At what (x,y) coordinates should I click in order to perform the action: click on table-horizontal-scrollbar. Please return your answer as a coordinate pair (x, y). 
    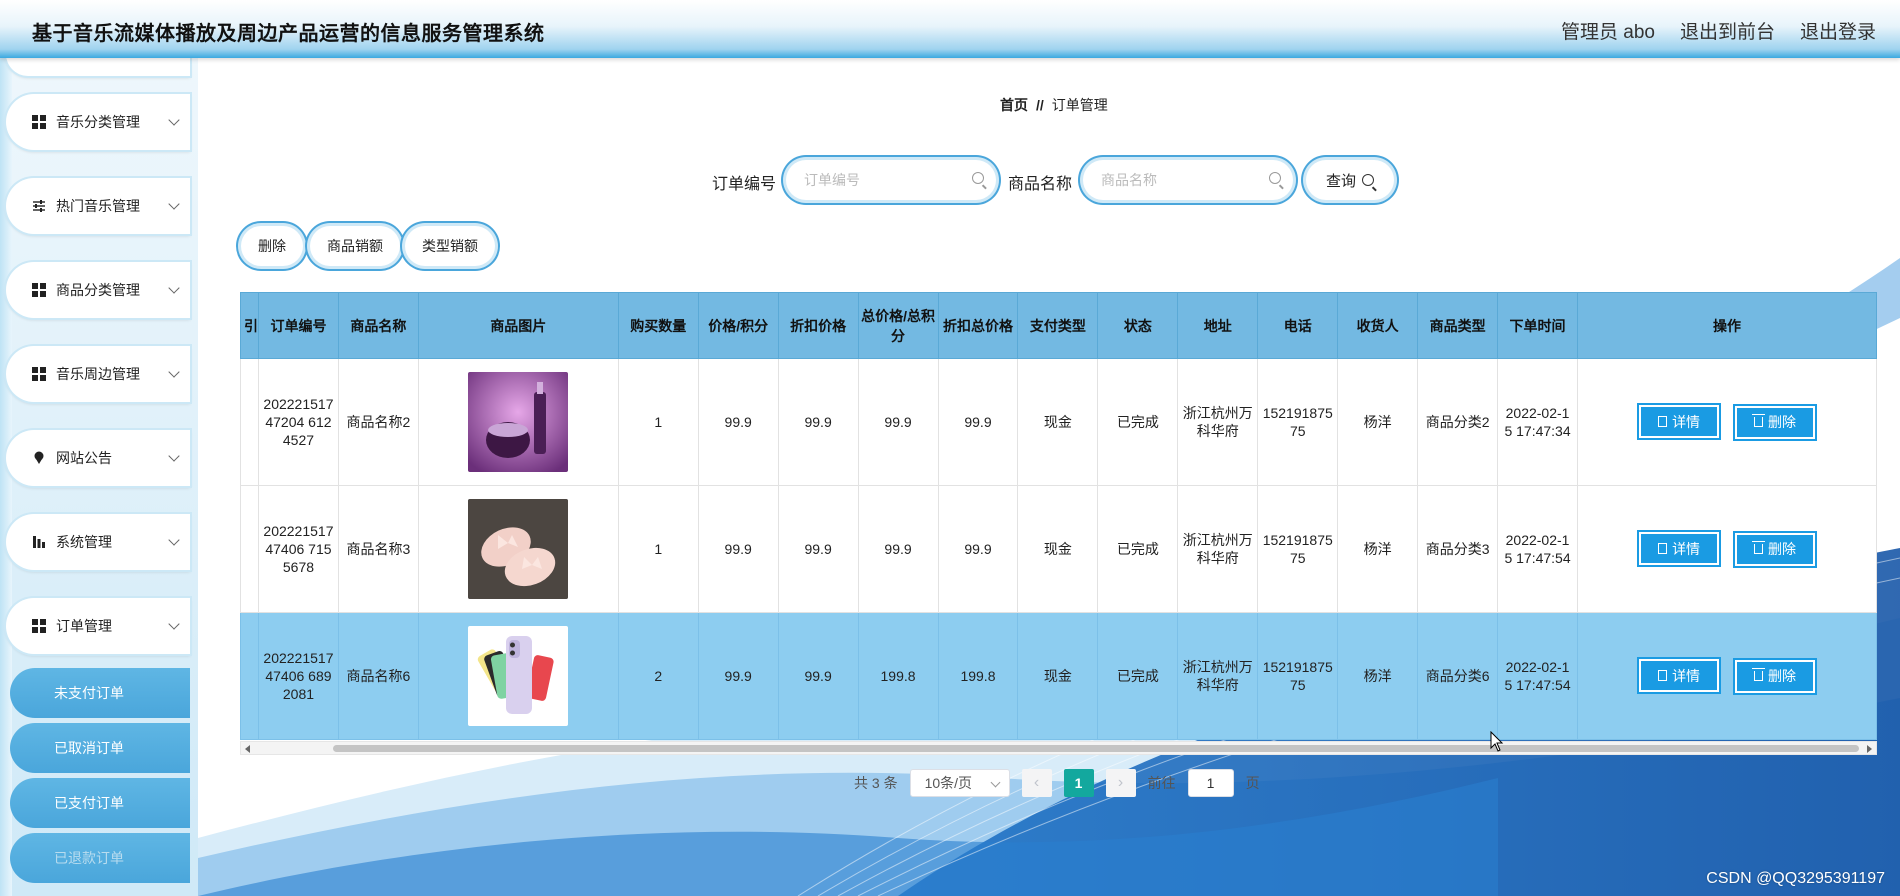
    Looking at the image, I should click on (1058, 748).